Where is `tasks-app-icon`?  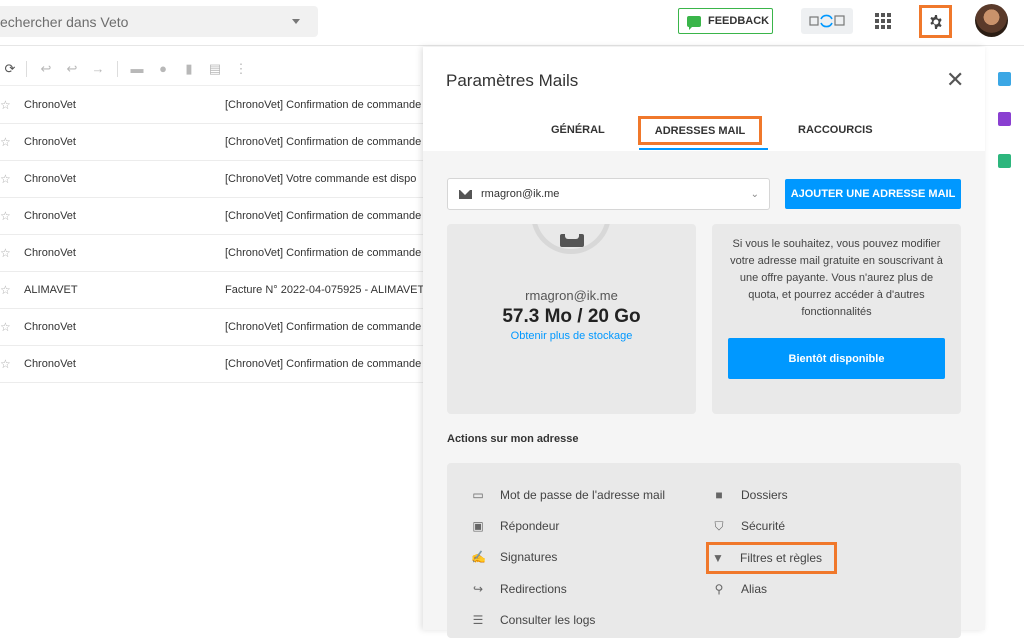 tasks-app-icon is located at coordinates (1004, 161).